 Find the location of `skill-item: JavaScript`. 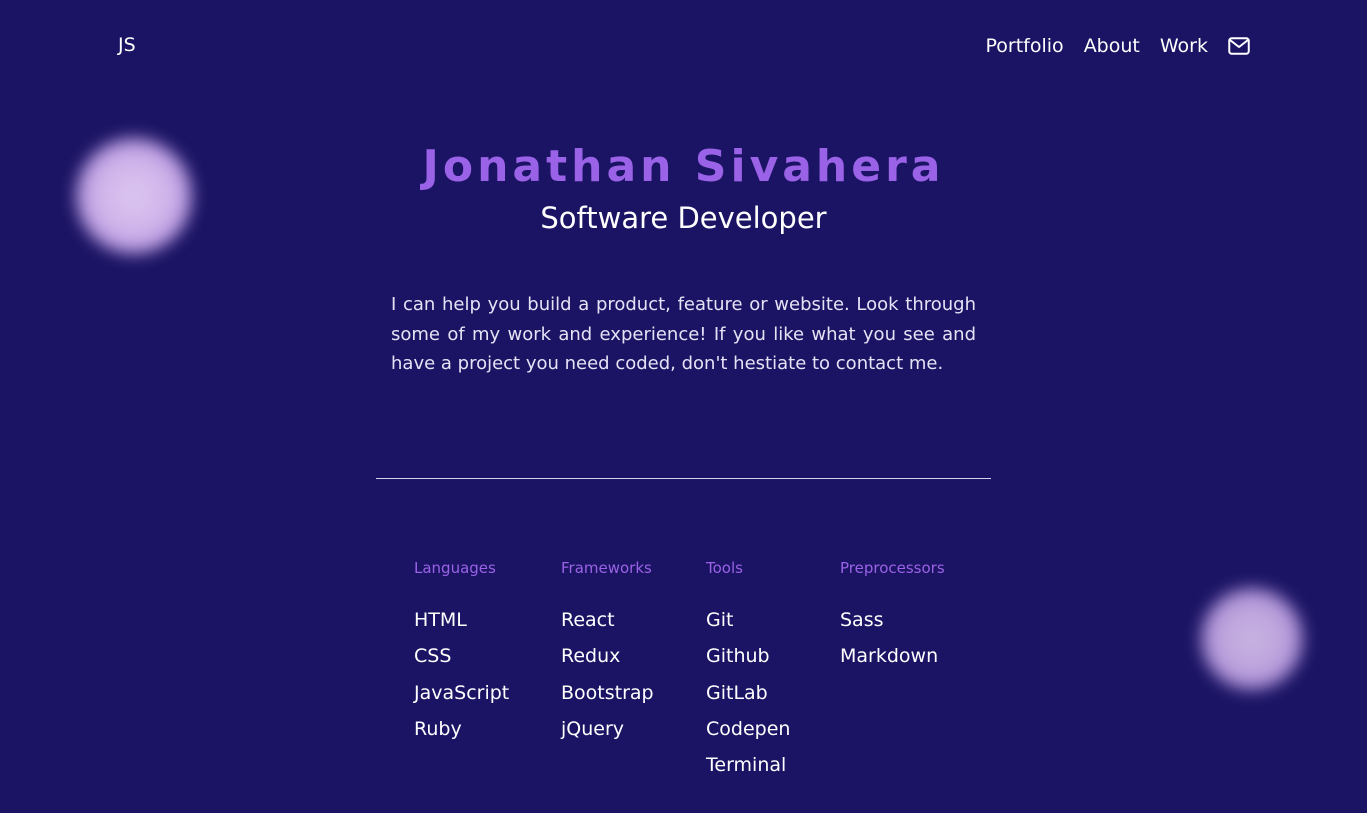

skill-item: JavaScript is located at coordinates (462, 692).